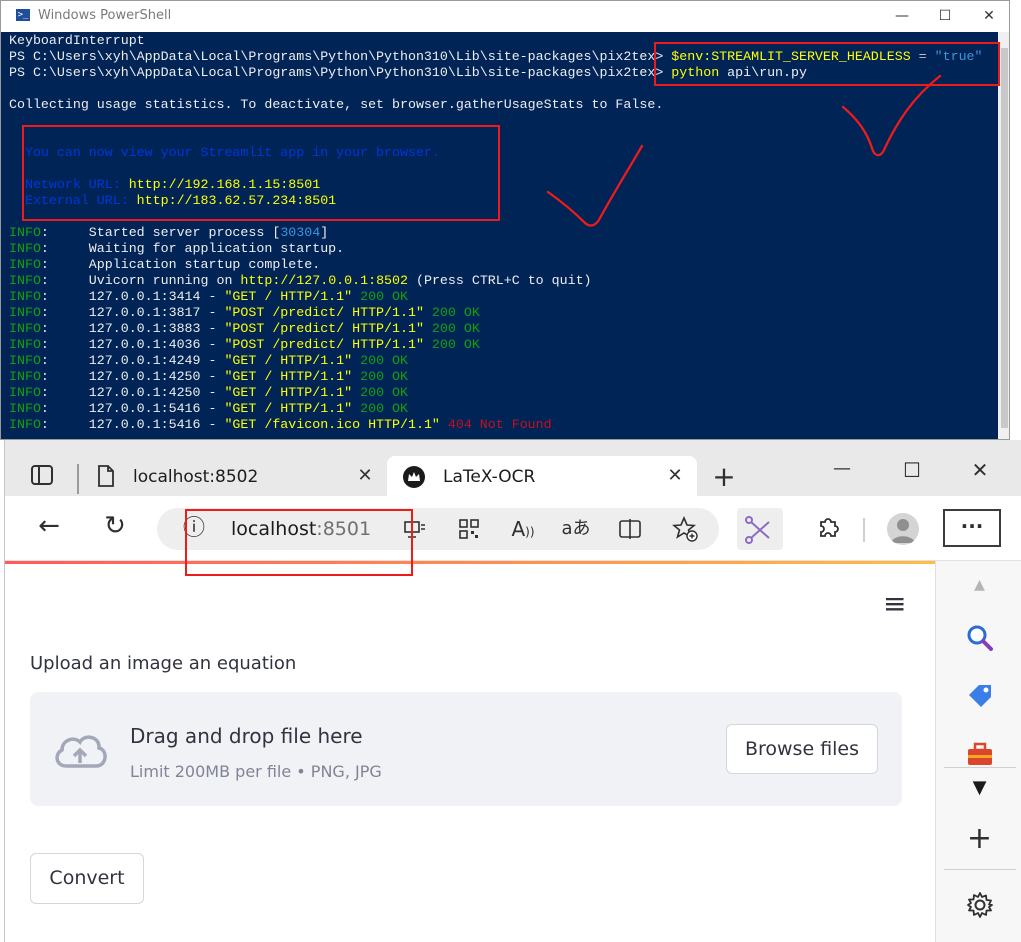 This screenshot has height=942, width=1021. What do you see at coordinates (299, 542) in the screenshot?
I see `annotation-box-address` at bounding box center [299, 542].